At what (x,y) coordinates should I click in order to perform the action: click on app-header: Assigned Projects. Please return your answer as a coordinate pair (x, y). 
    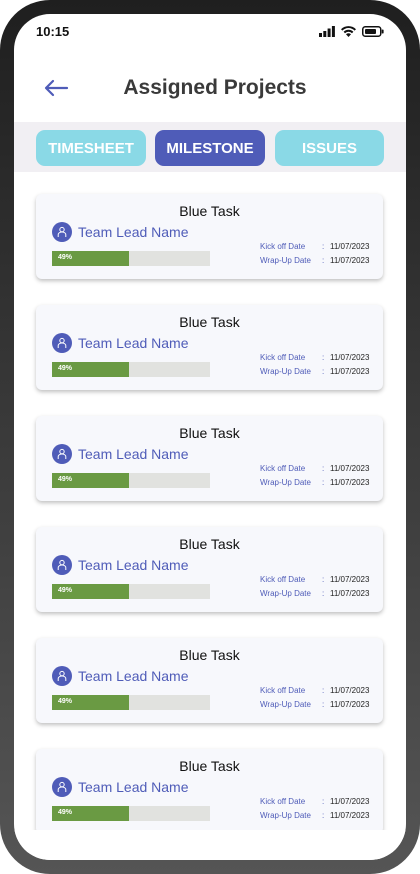
    Looking at the image, I should click on (210, 88).